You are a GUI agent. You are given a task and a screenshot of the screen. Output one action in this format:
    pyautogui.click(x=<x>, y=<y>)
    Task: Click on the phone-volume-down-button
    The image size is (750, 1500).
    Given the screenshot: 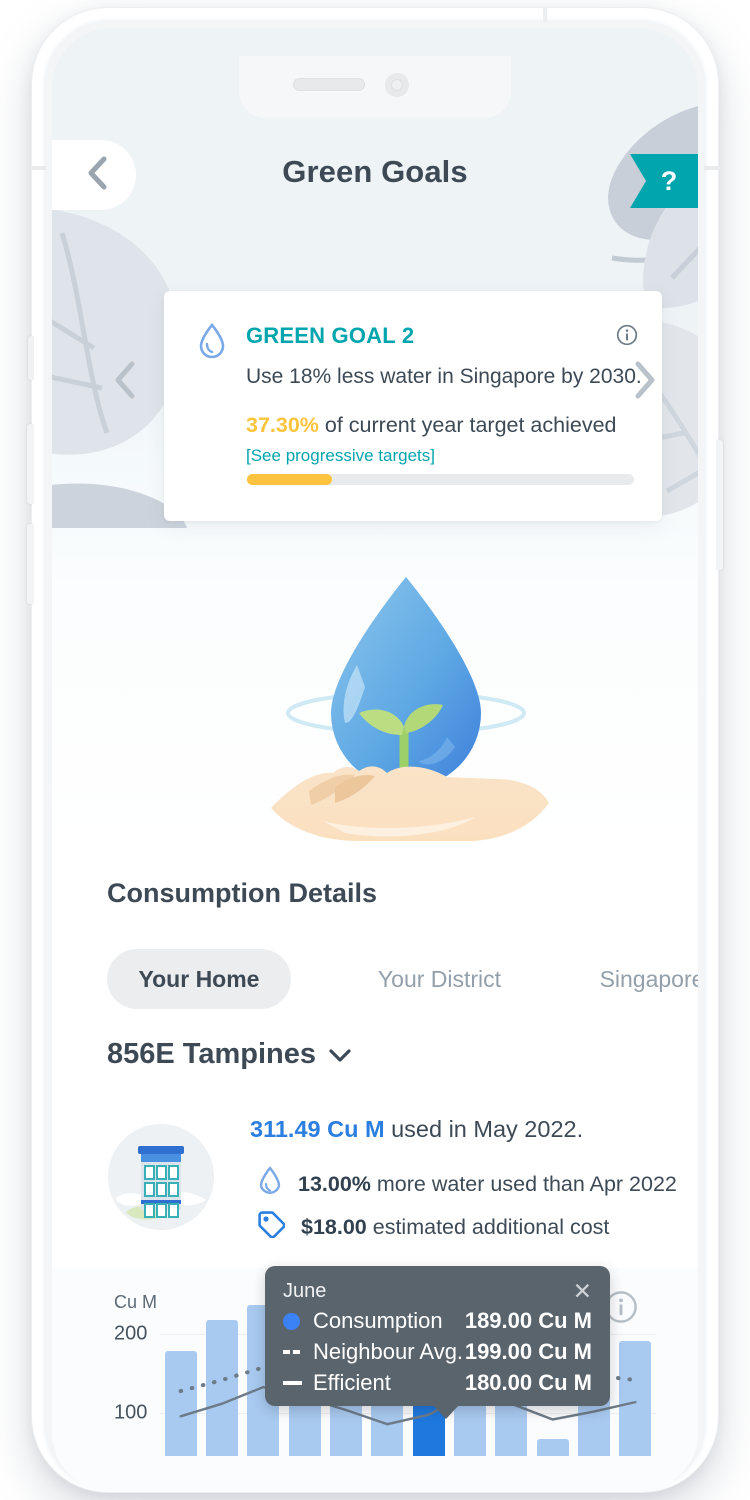 What is the action you would take?
    pyautogui.click(x=30, y=564)
    